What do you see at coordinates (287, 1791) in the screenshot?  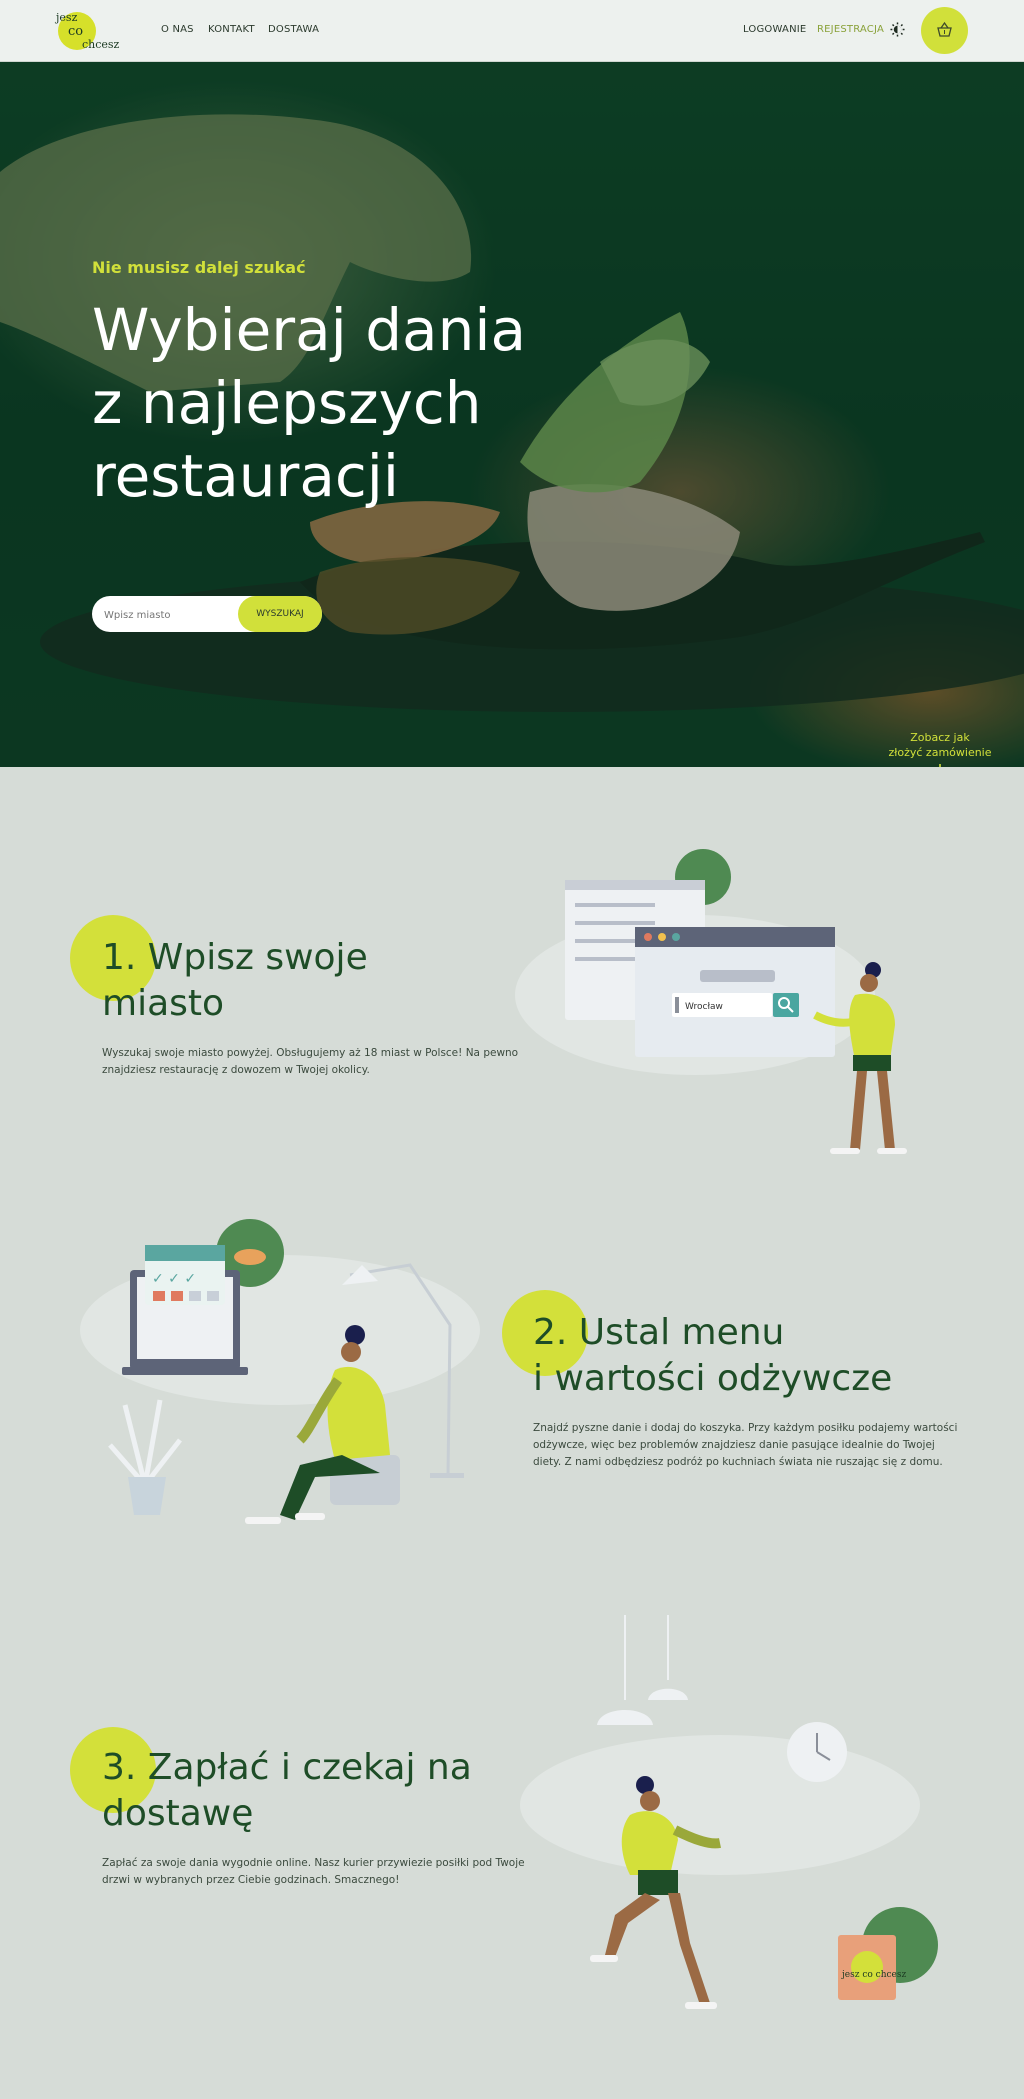 I see `step-3-title: 3. Zapłać i czekaj na dostawę` at bounding box center [287, 1791].